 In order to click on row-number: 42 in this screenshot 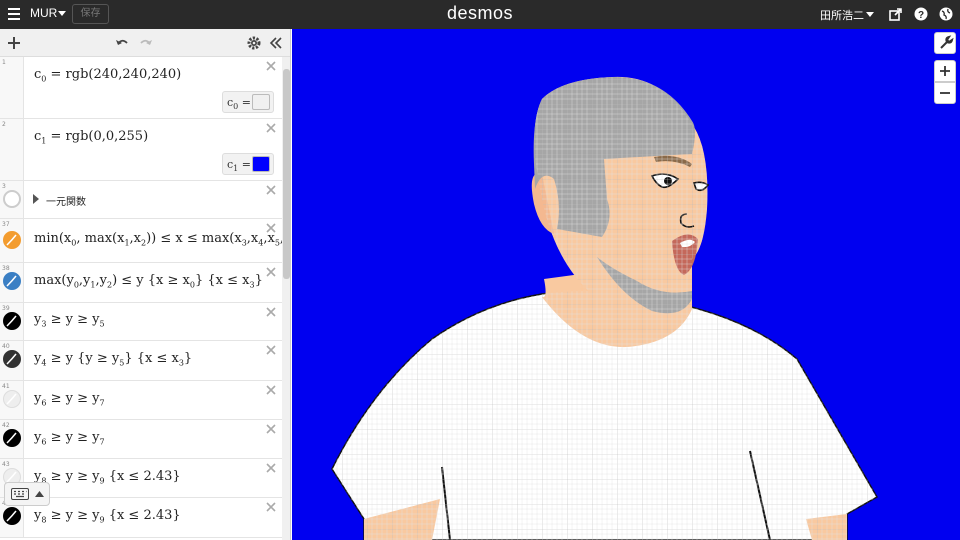, I will do `click(6, 425)`.